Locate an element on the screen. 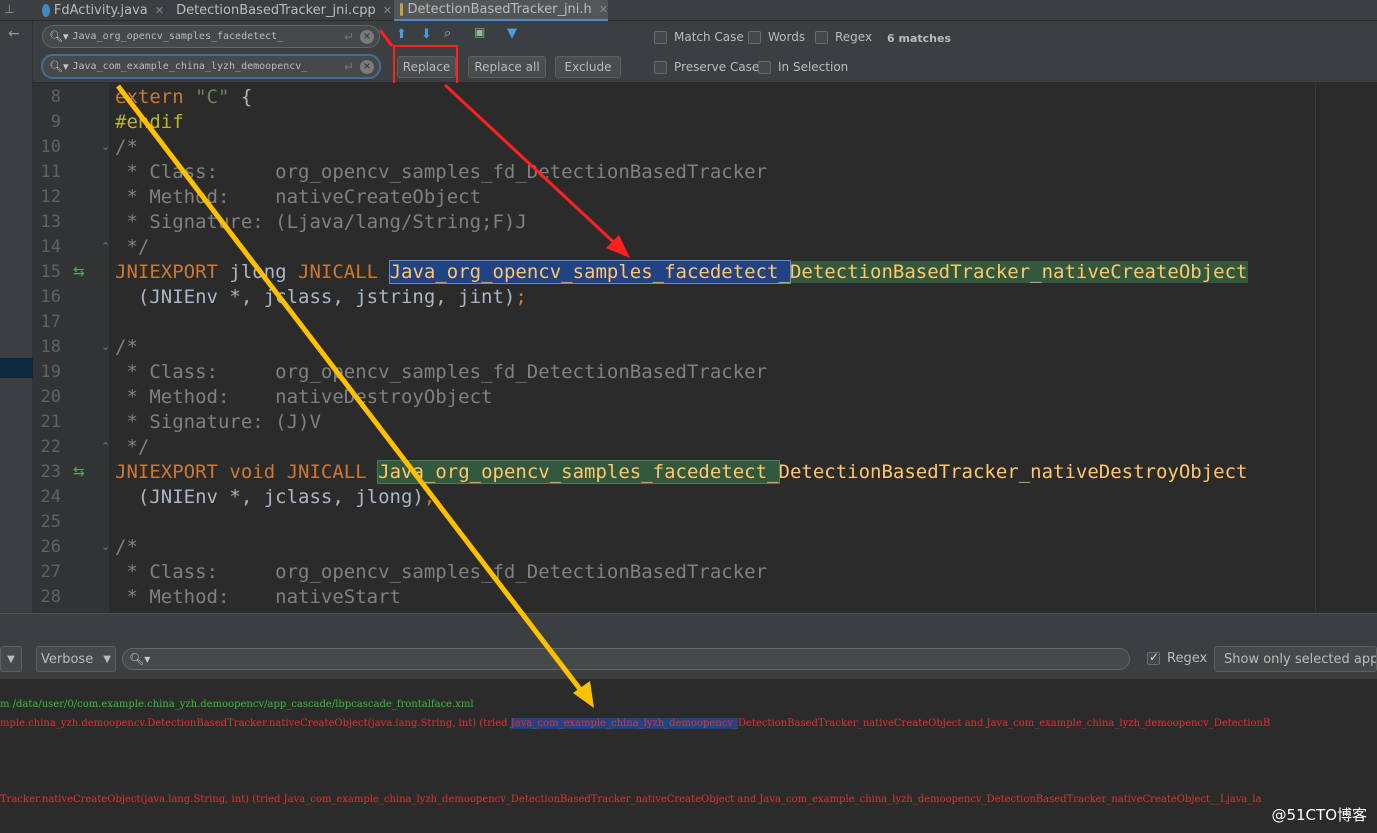  logcat-header is located at coordinates (688, 625).